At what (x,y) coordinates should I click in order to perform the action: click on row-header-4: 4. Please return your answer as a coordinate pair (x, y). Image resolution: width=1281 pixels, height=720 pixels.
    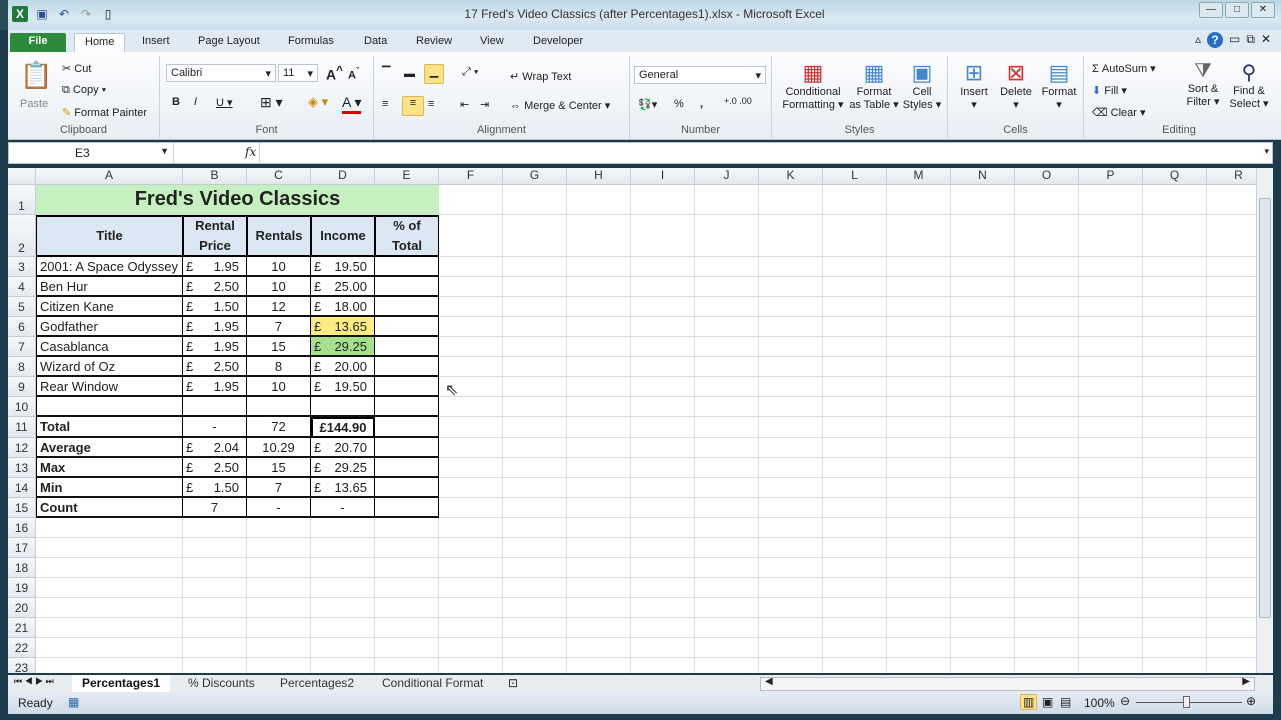
    Looking at the image, I should click on (22, 287).